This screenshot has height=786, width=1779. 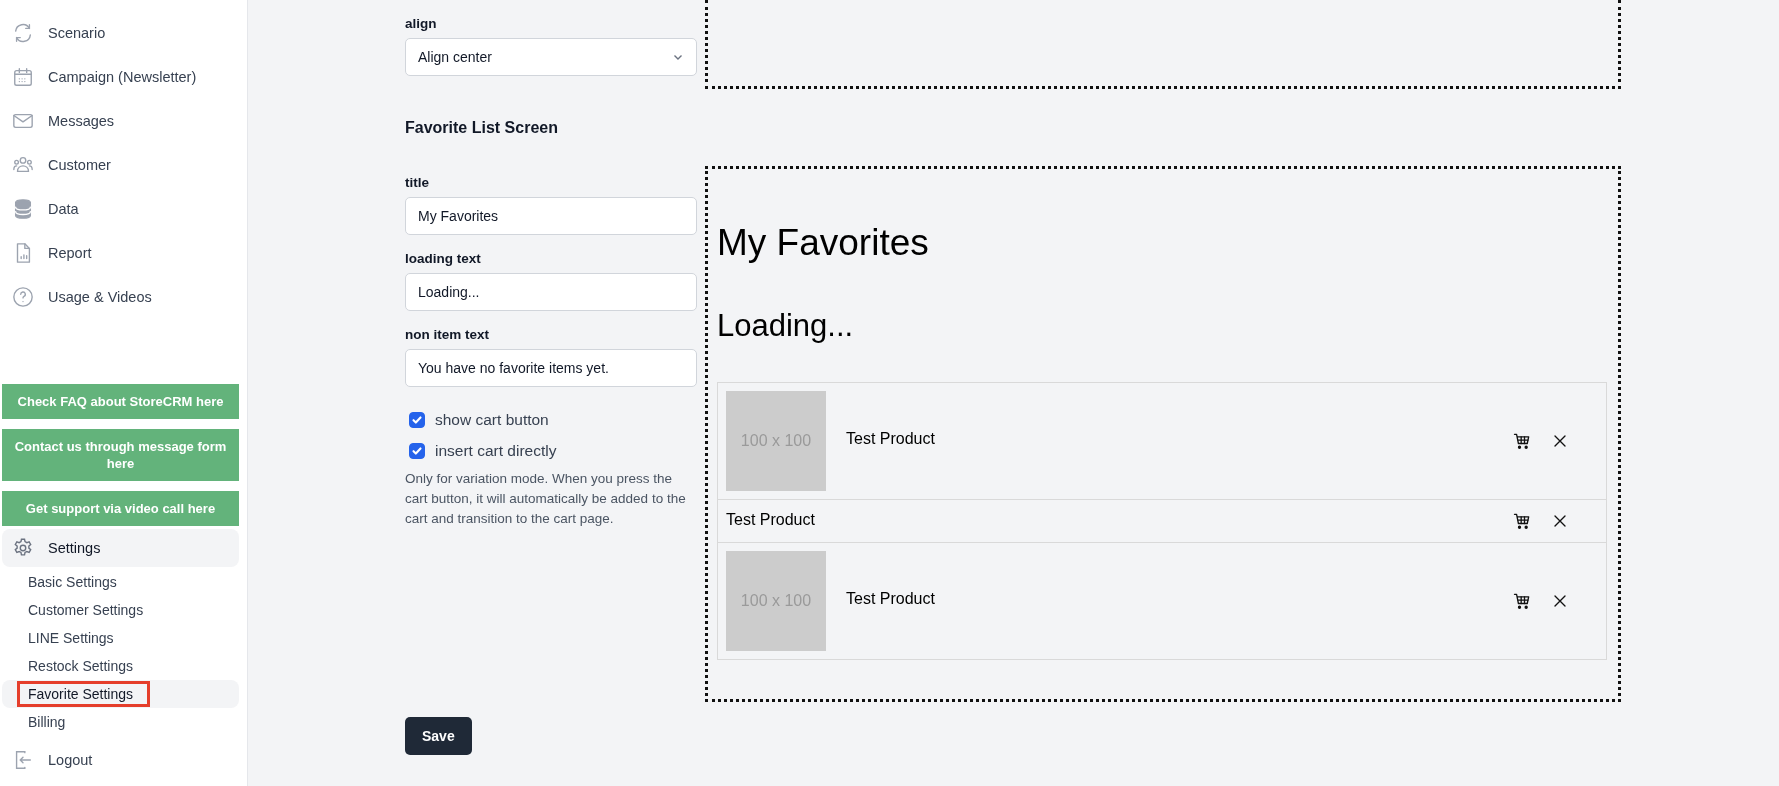 I want to click on nav-item: Campaign (Newsletter), so click(x=123, y=77).